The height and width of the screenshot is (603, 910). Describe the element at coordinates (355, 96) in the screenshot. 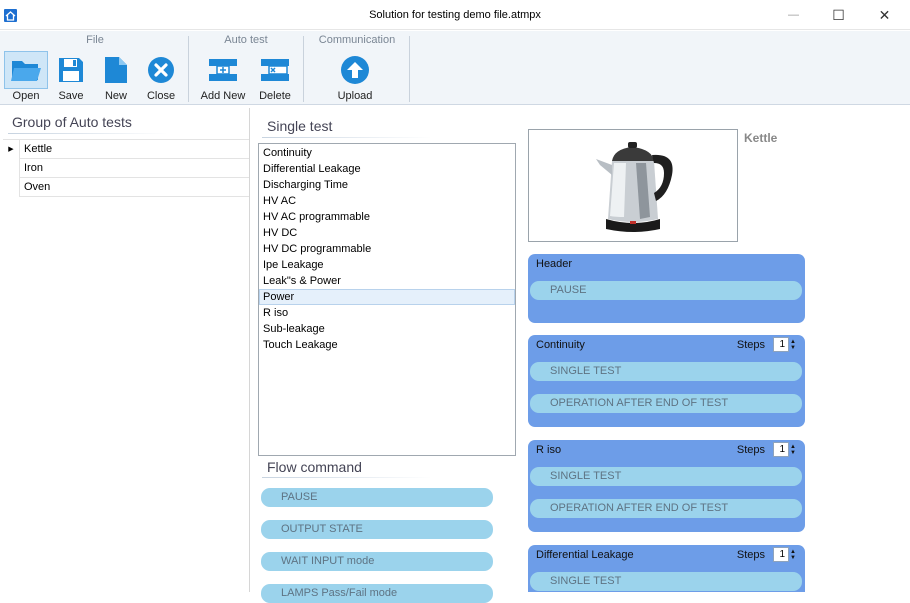

I see `upload-label: Upload` at that location.